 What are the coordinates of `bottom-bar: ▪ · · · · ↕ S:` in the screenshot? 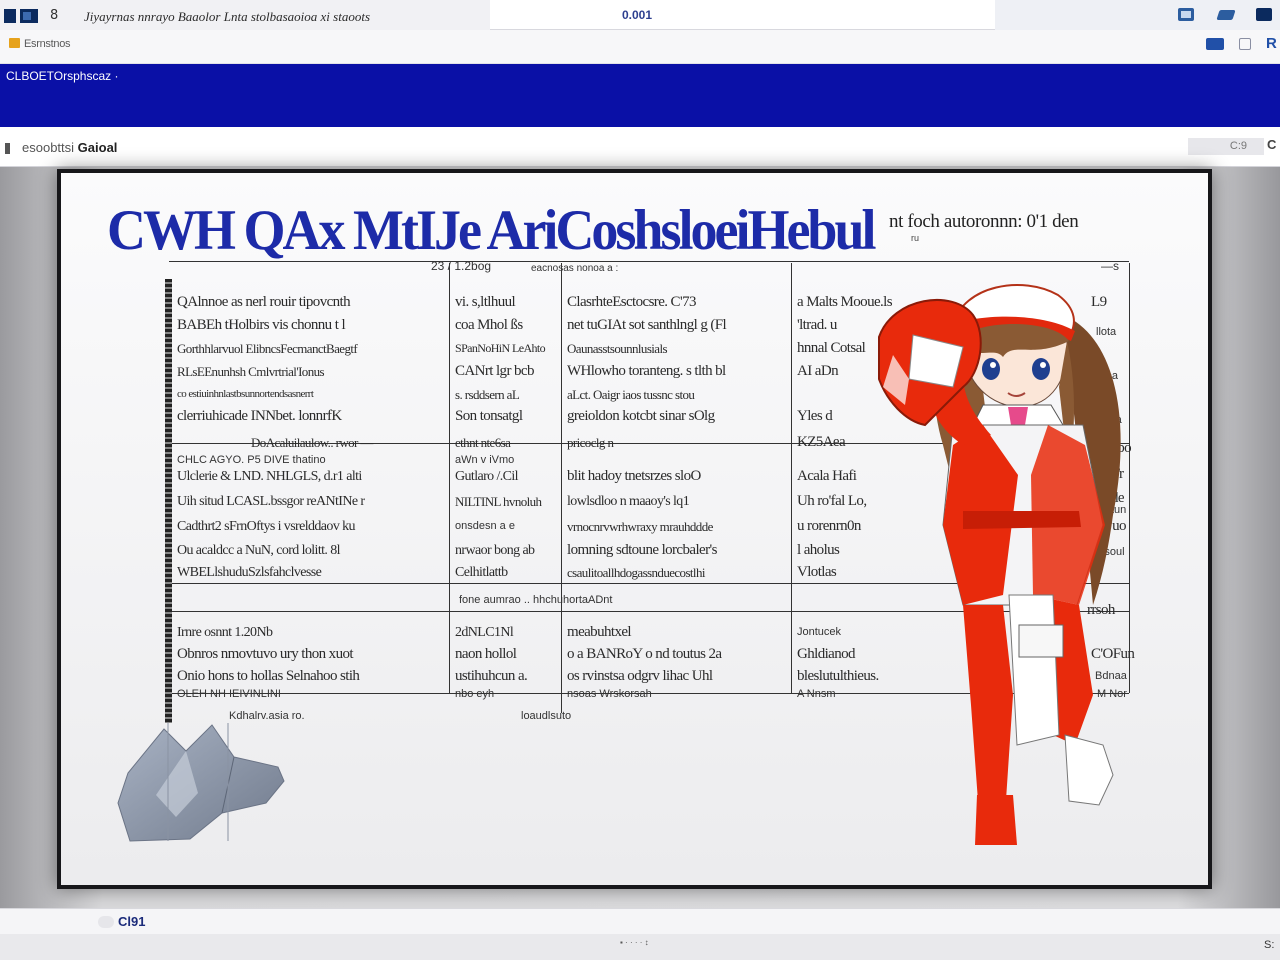 It's located at (640, 947).